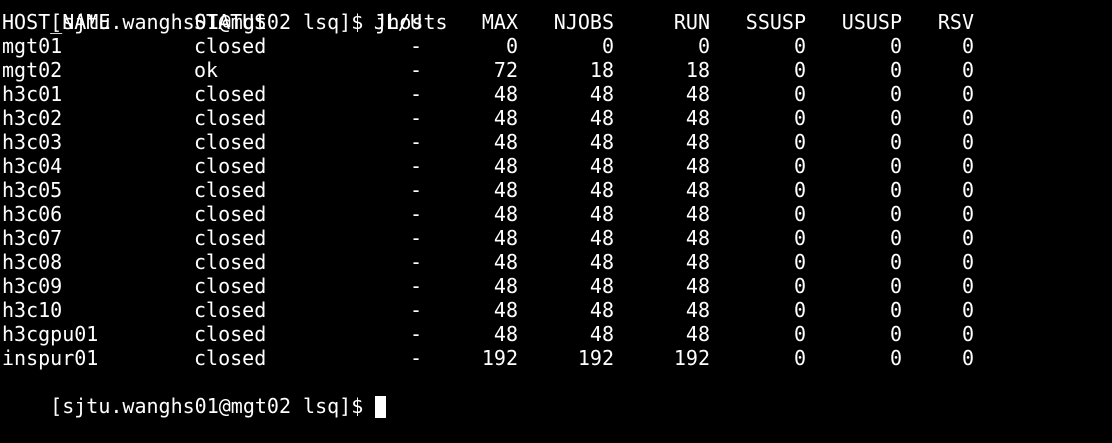 This screenshot has height=443, width=1112. I want to click on host-name-cell: inspur01, so click(50, 358).